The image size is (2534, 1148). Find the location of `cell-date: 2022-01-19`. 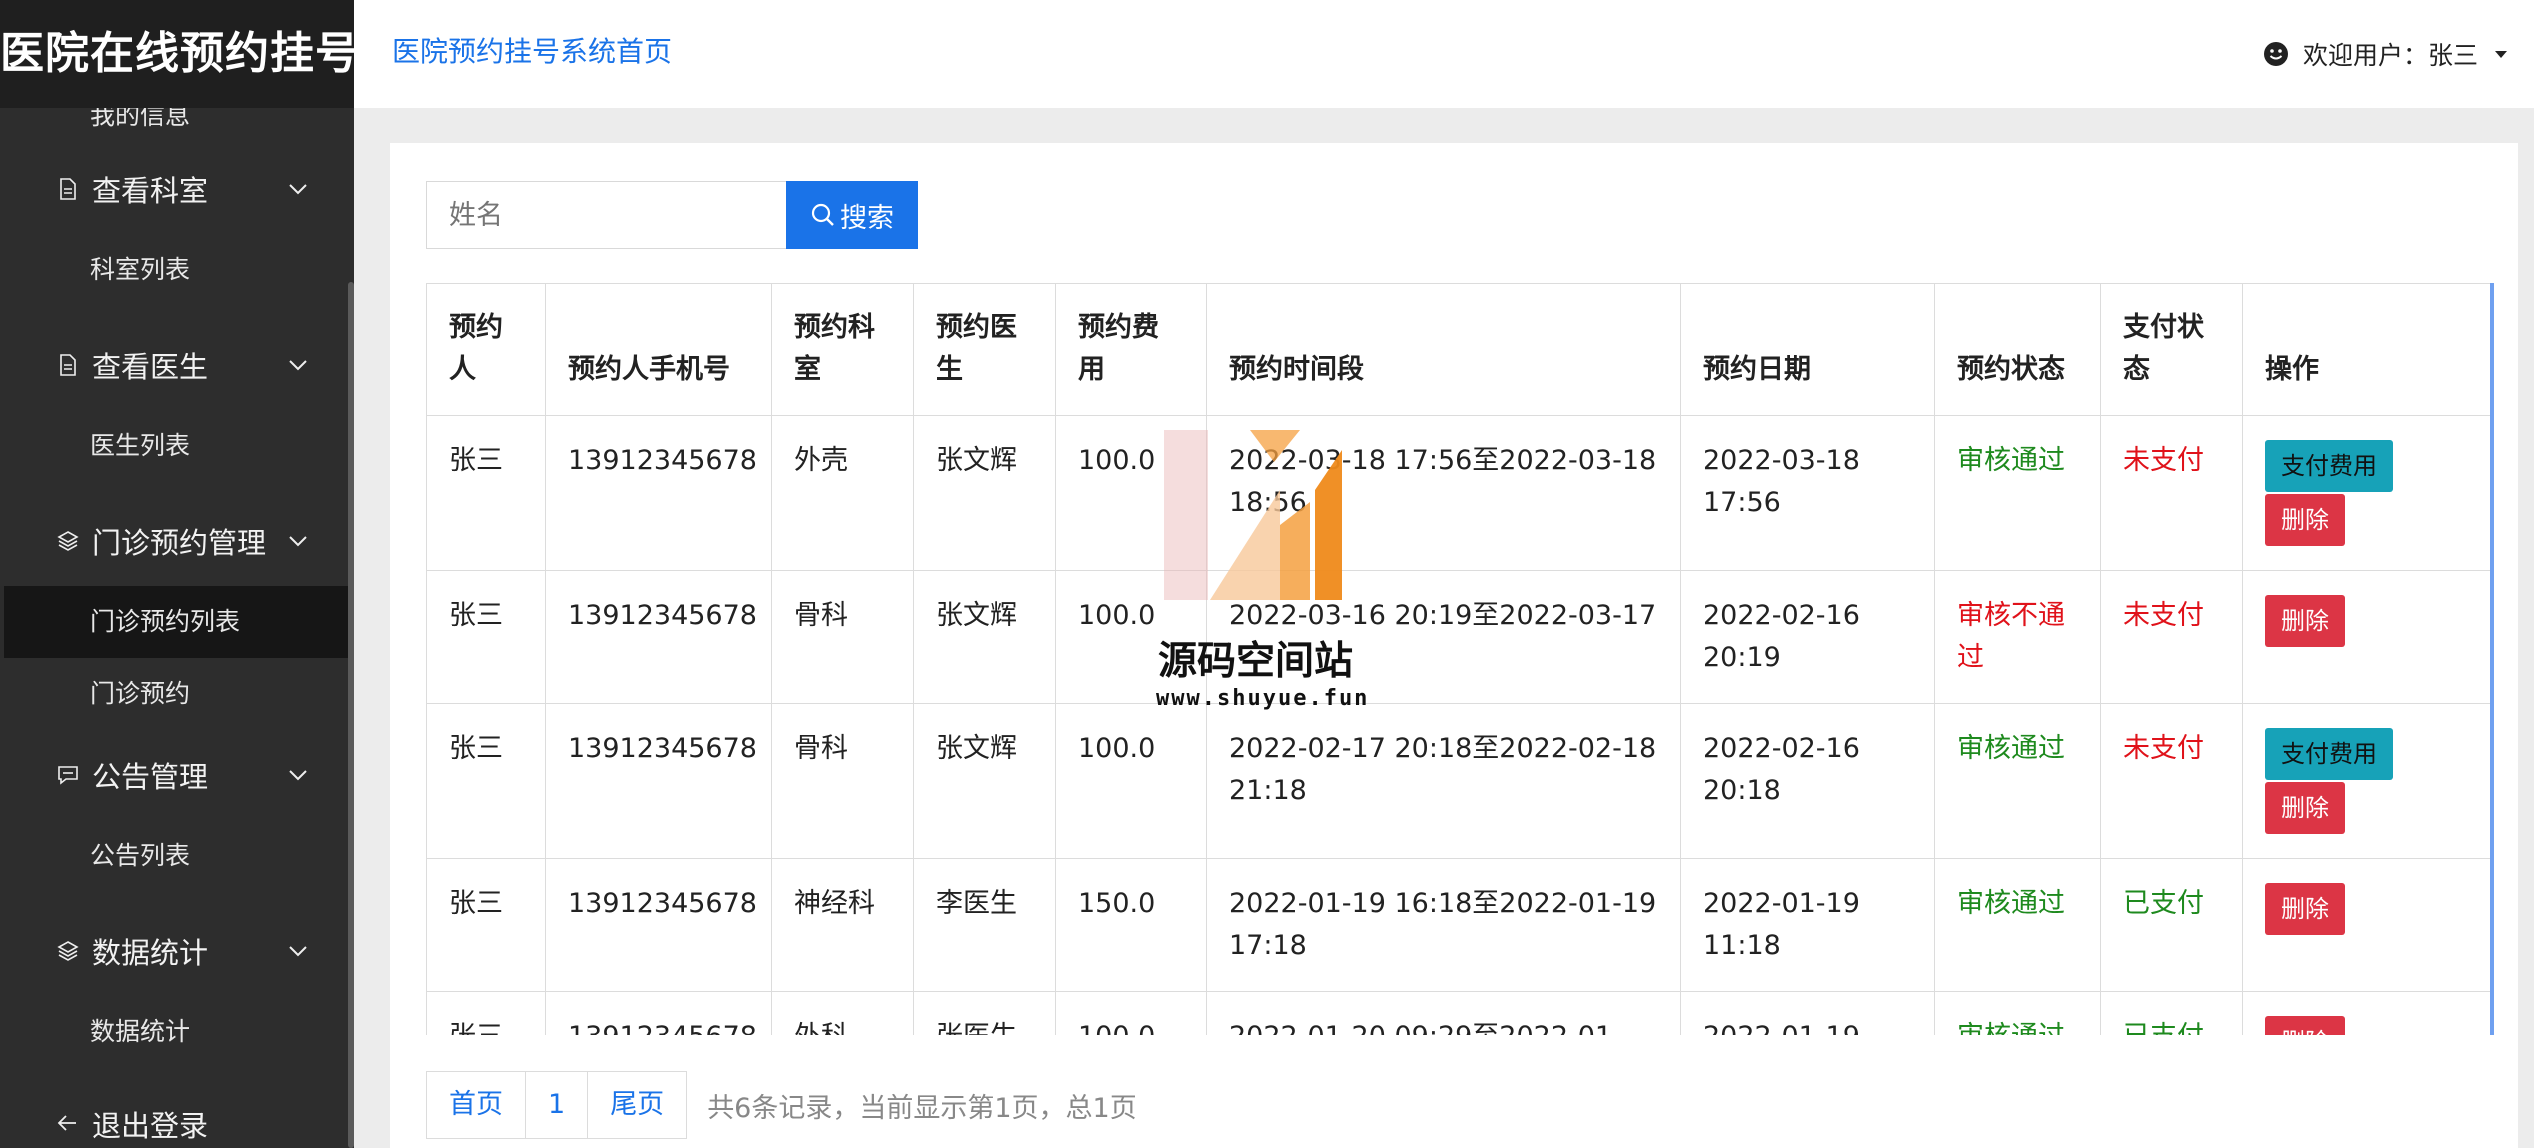

cell-date: 2022-01-19 is located at coordinates (1807, 1013).